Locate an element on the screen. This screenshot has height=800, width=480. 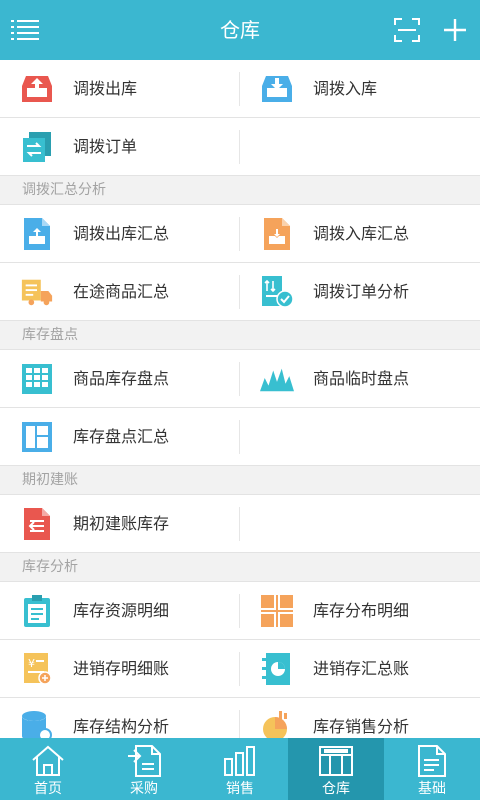
menu-row: 库存盘点汇总 is located at coordinates (240, 437).